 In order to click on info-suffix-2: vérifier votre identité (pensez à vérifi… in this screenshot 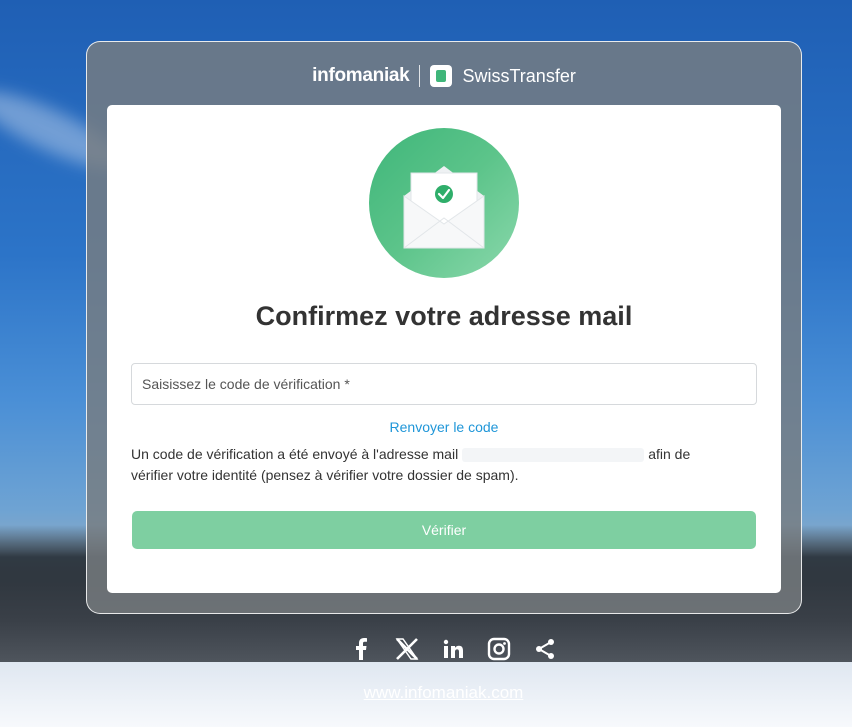, I will do `click(325, 475)`.